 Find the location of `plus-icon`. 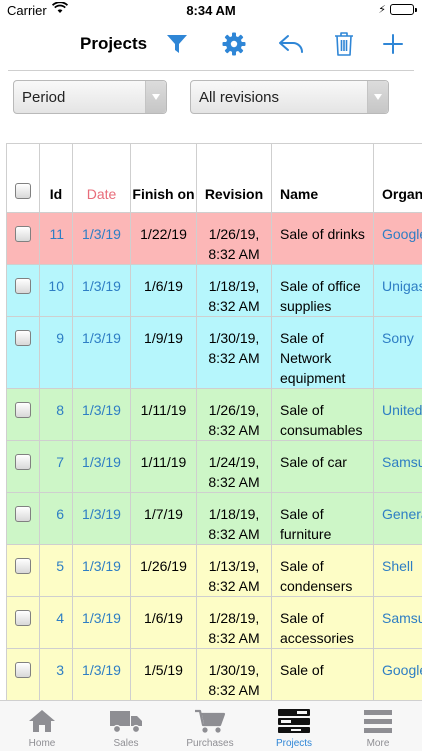

plus-icon is located at coordinates (393, 44).